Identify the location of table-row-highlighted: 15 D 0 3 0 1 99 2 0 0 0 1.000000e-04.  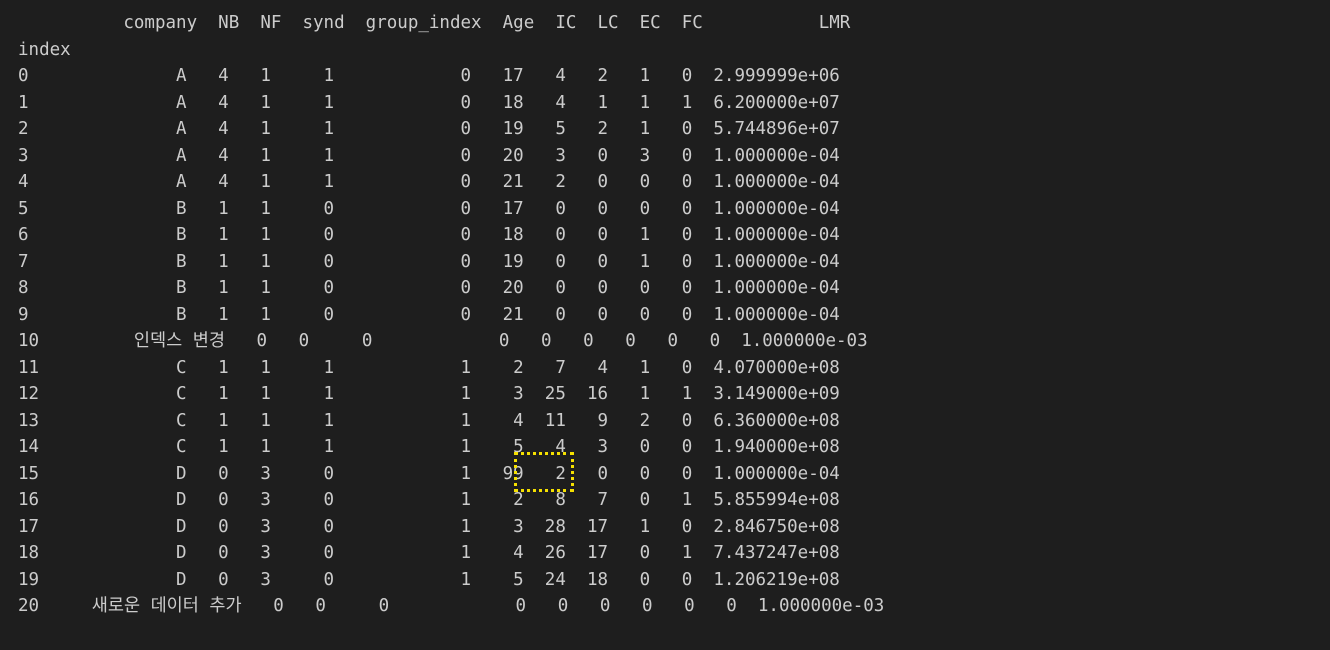
(429, 474).